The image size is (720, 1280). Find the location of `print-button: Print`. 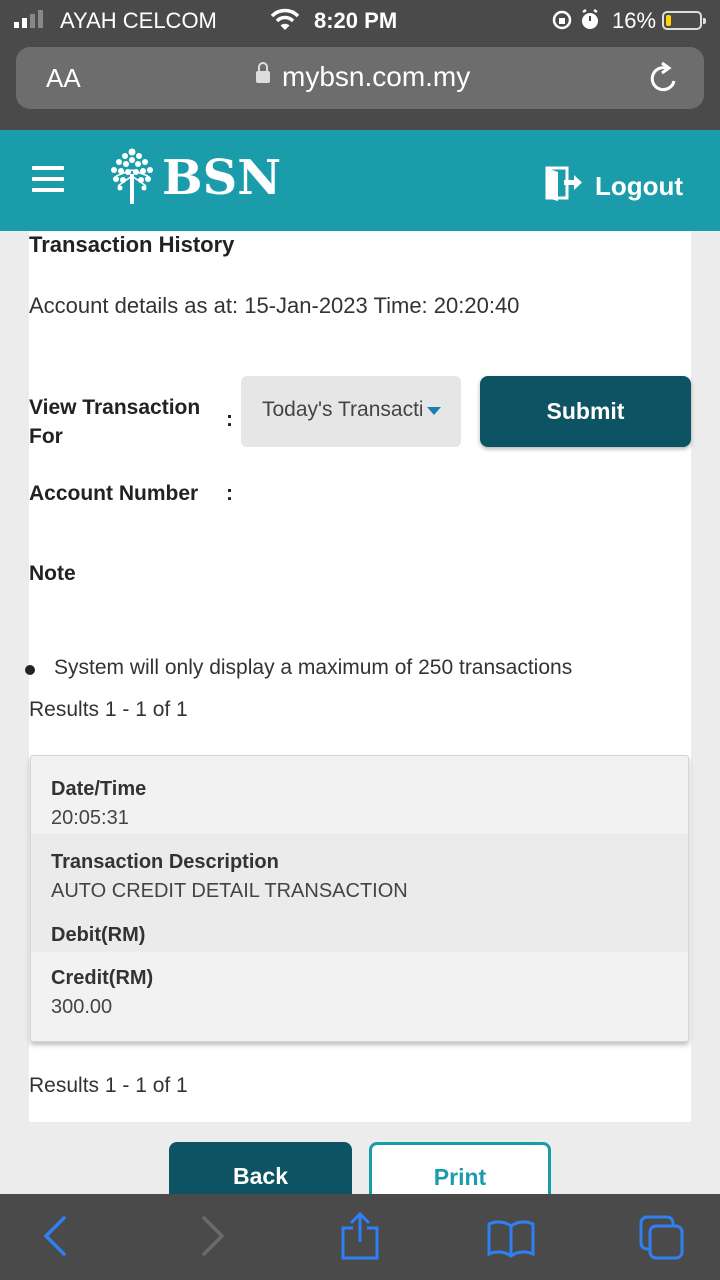

print-button: Print is located at coordinates (460, 1172).